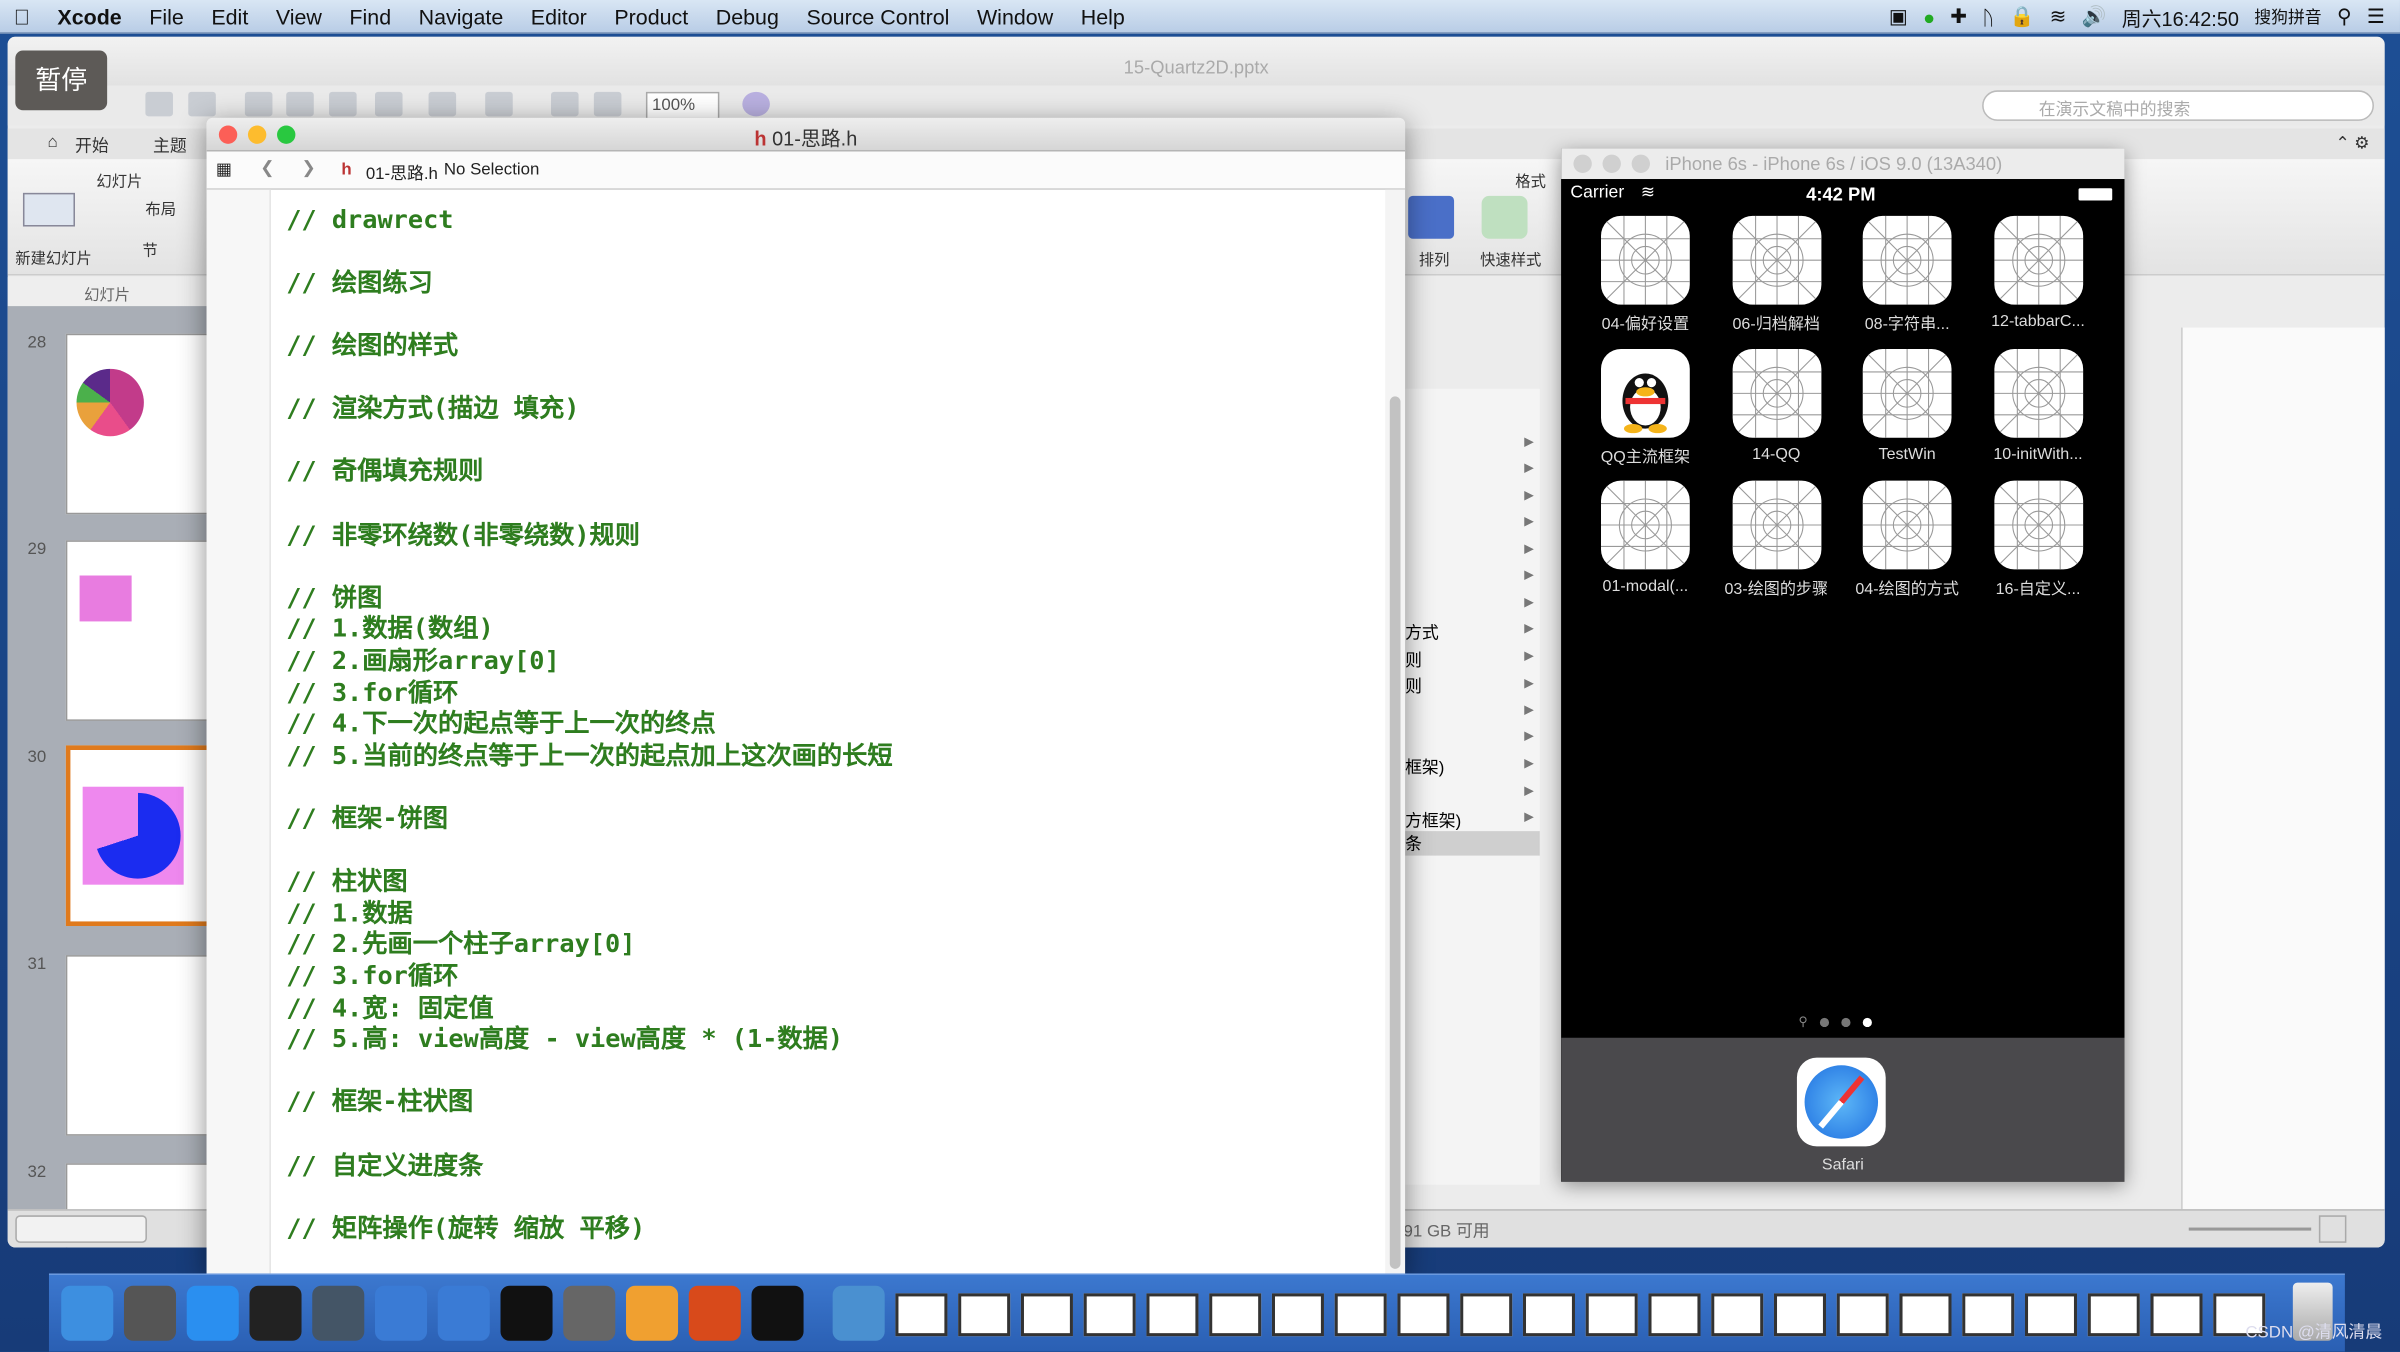  What do you see at coordinates (432, 410) in the screenshot?
I see `code-line: // 渲染方式(描边 填充)` at bounding box center [432, 410].